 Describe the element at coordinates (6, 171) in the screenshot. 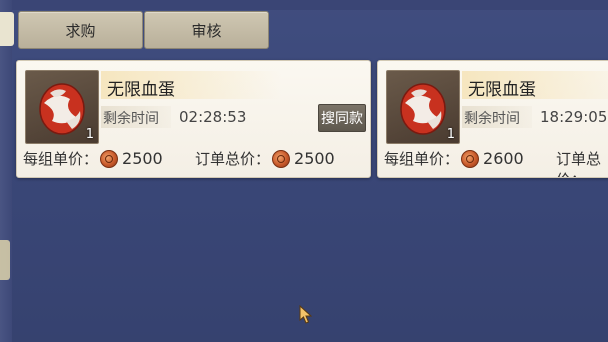

I see `left-panel-edge` at that location.